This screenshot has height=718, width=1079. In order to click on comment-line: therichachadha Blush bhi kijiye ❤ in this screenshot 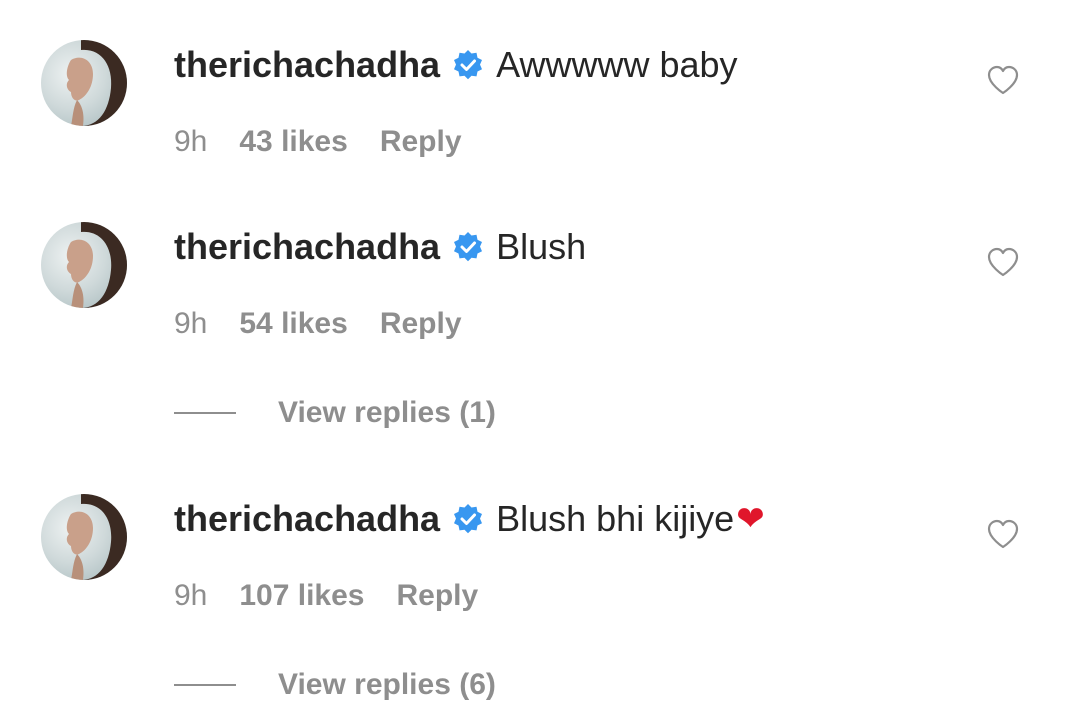, I will do `click(469, 519)`.